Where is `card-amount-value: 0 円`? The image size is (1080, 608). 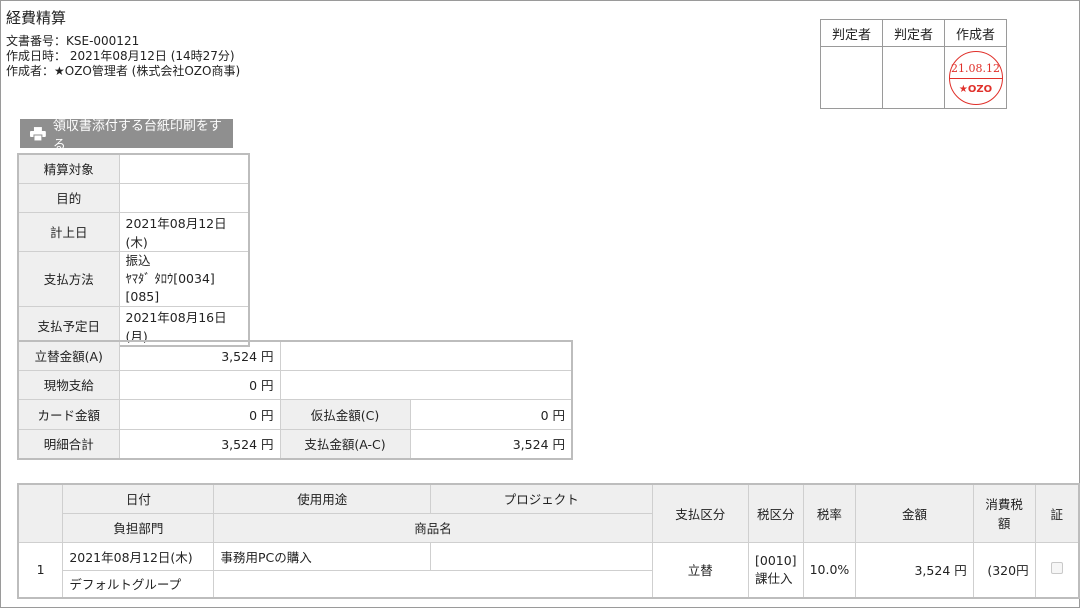 card-amount-value: 0 円 is located at coordinates (199, 414).